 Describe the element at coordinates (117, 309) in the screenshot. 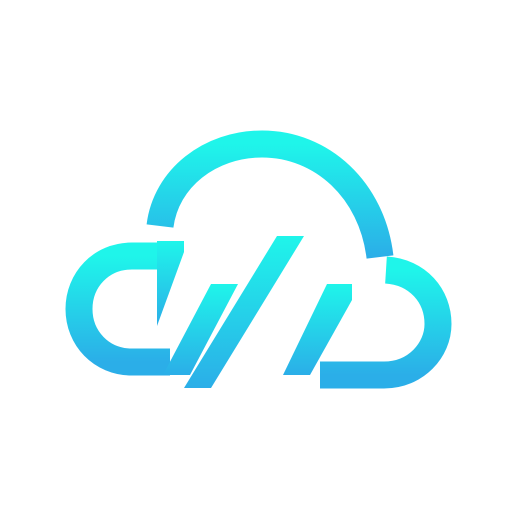

I see `cloud-top-bump` at that location.